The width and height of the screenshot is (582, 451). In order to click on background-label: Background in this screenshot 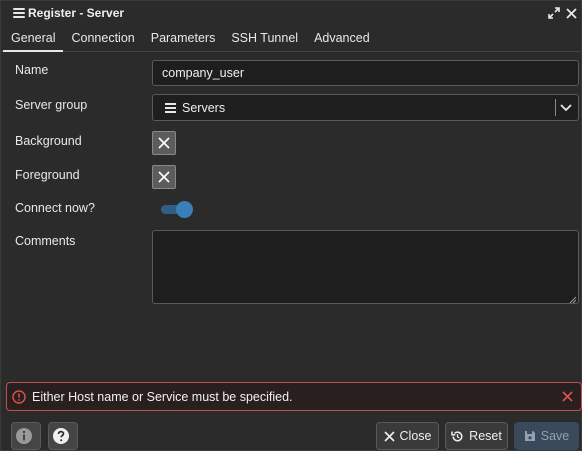, I will do `click(48, 141)`.